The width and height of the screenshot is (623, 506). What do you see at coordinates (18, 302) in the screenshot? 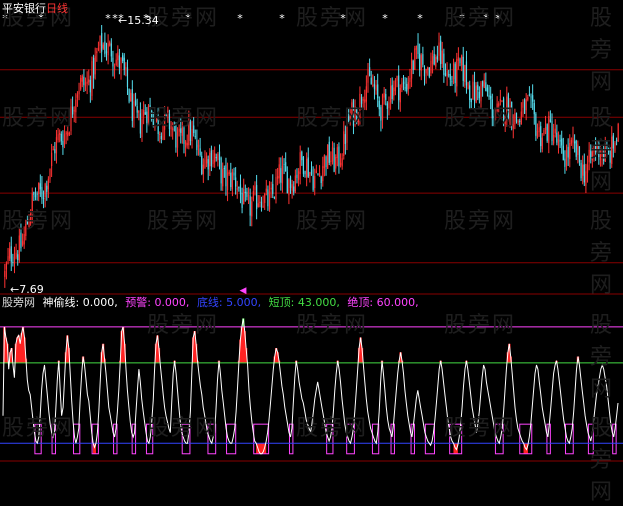
I see `indicator-source: 股旁网` at bounding box center [18, 302].